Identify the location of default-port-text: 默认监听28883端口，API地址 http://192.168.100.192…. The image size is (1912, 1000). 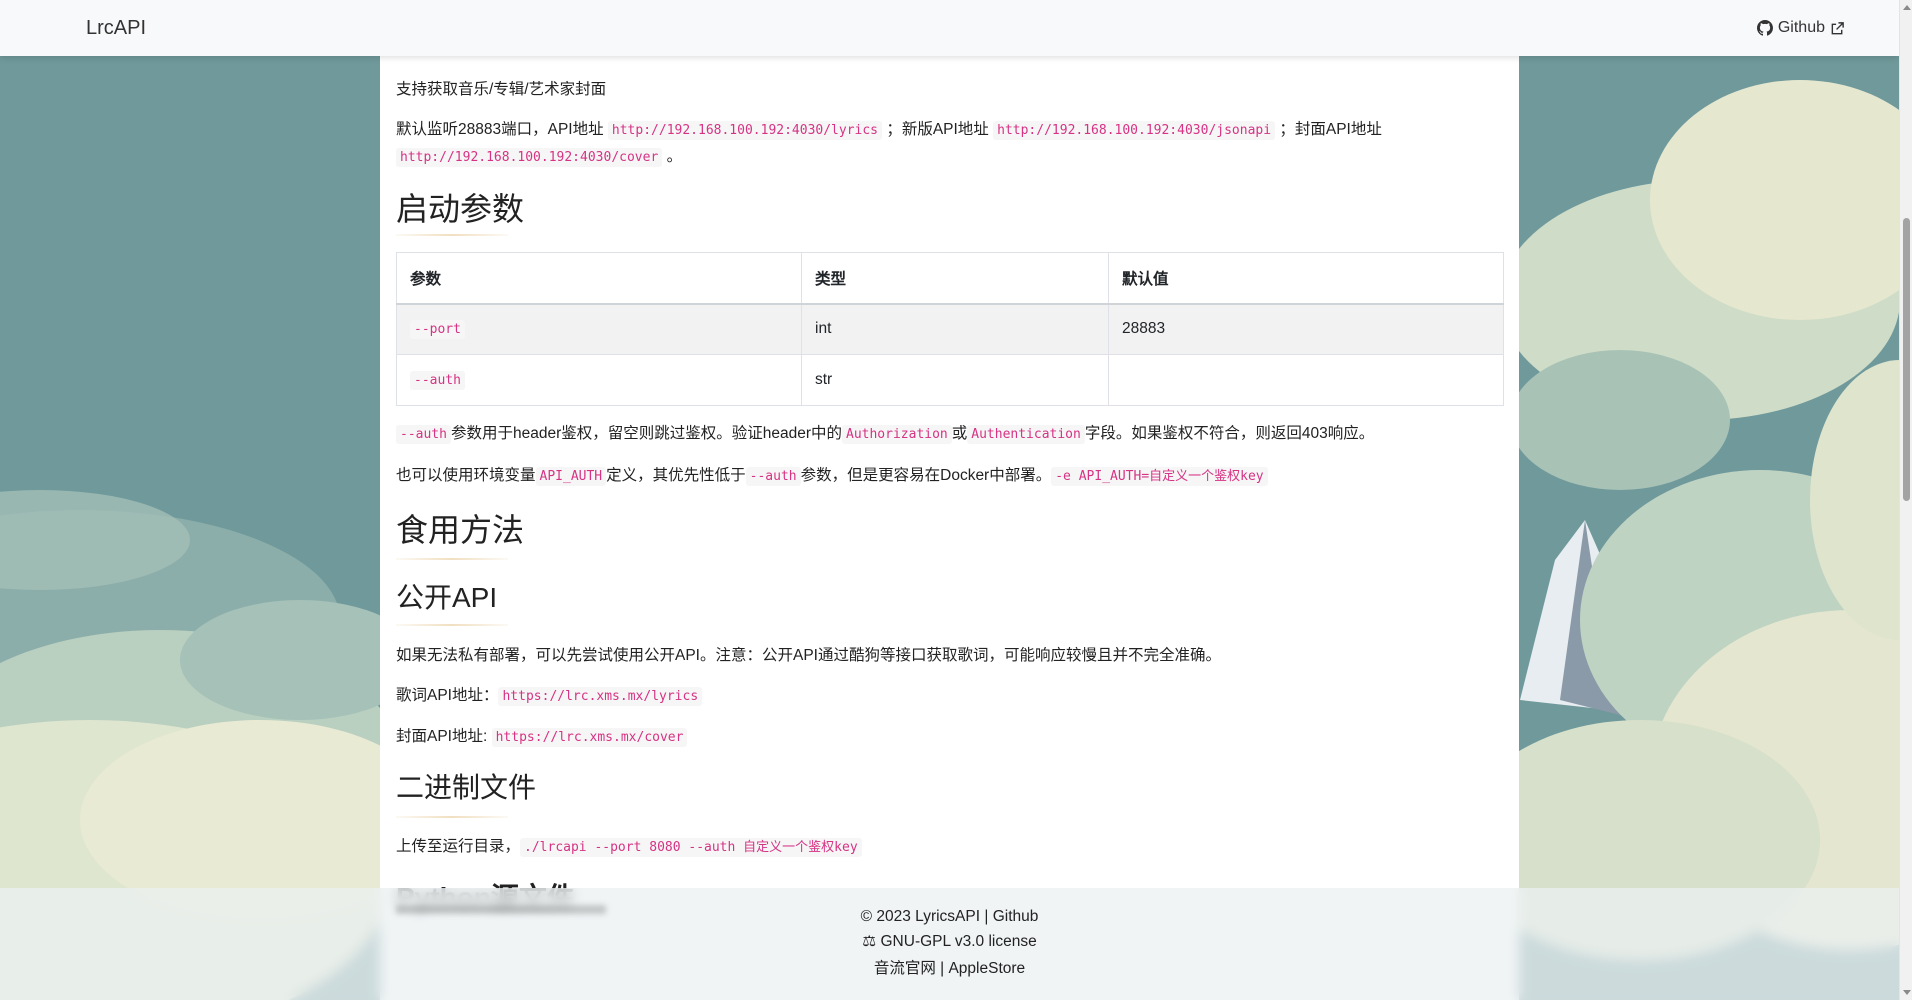
(889, 130).